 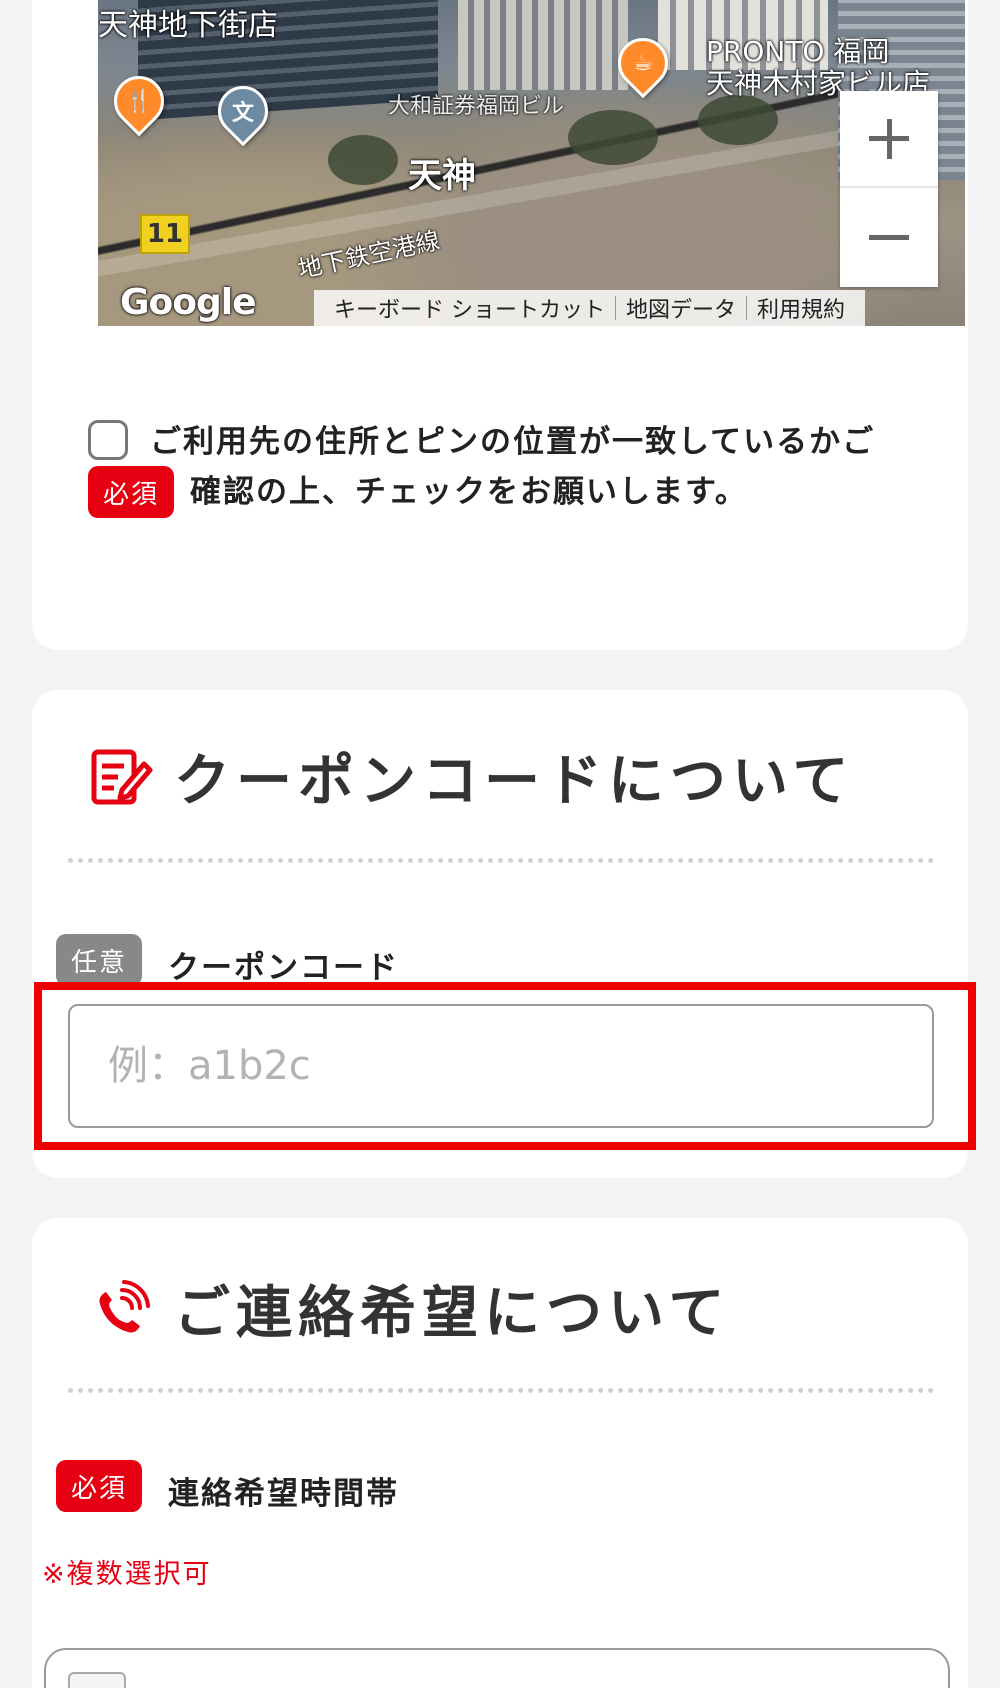 I want to click on contact-section-title: ご連絡希望について, so click(x=452, y=1313).